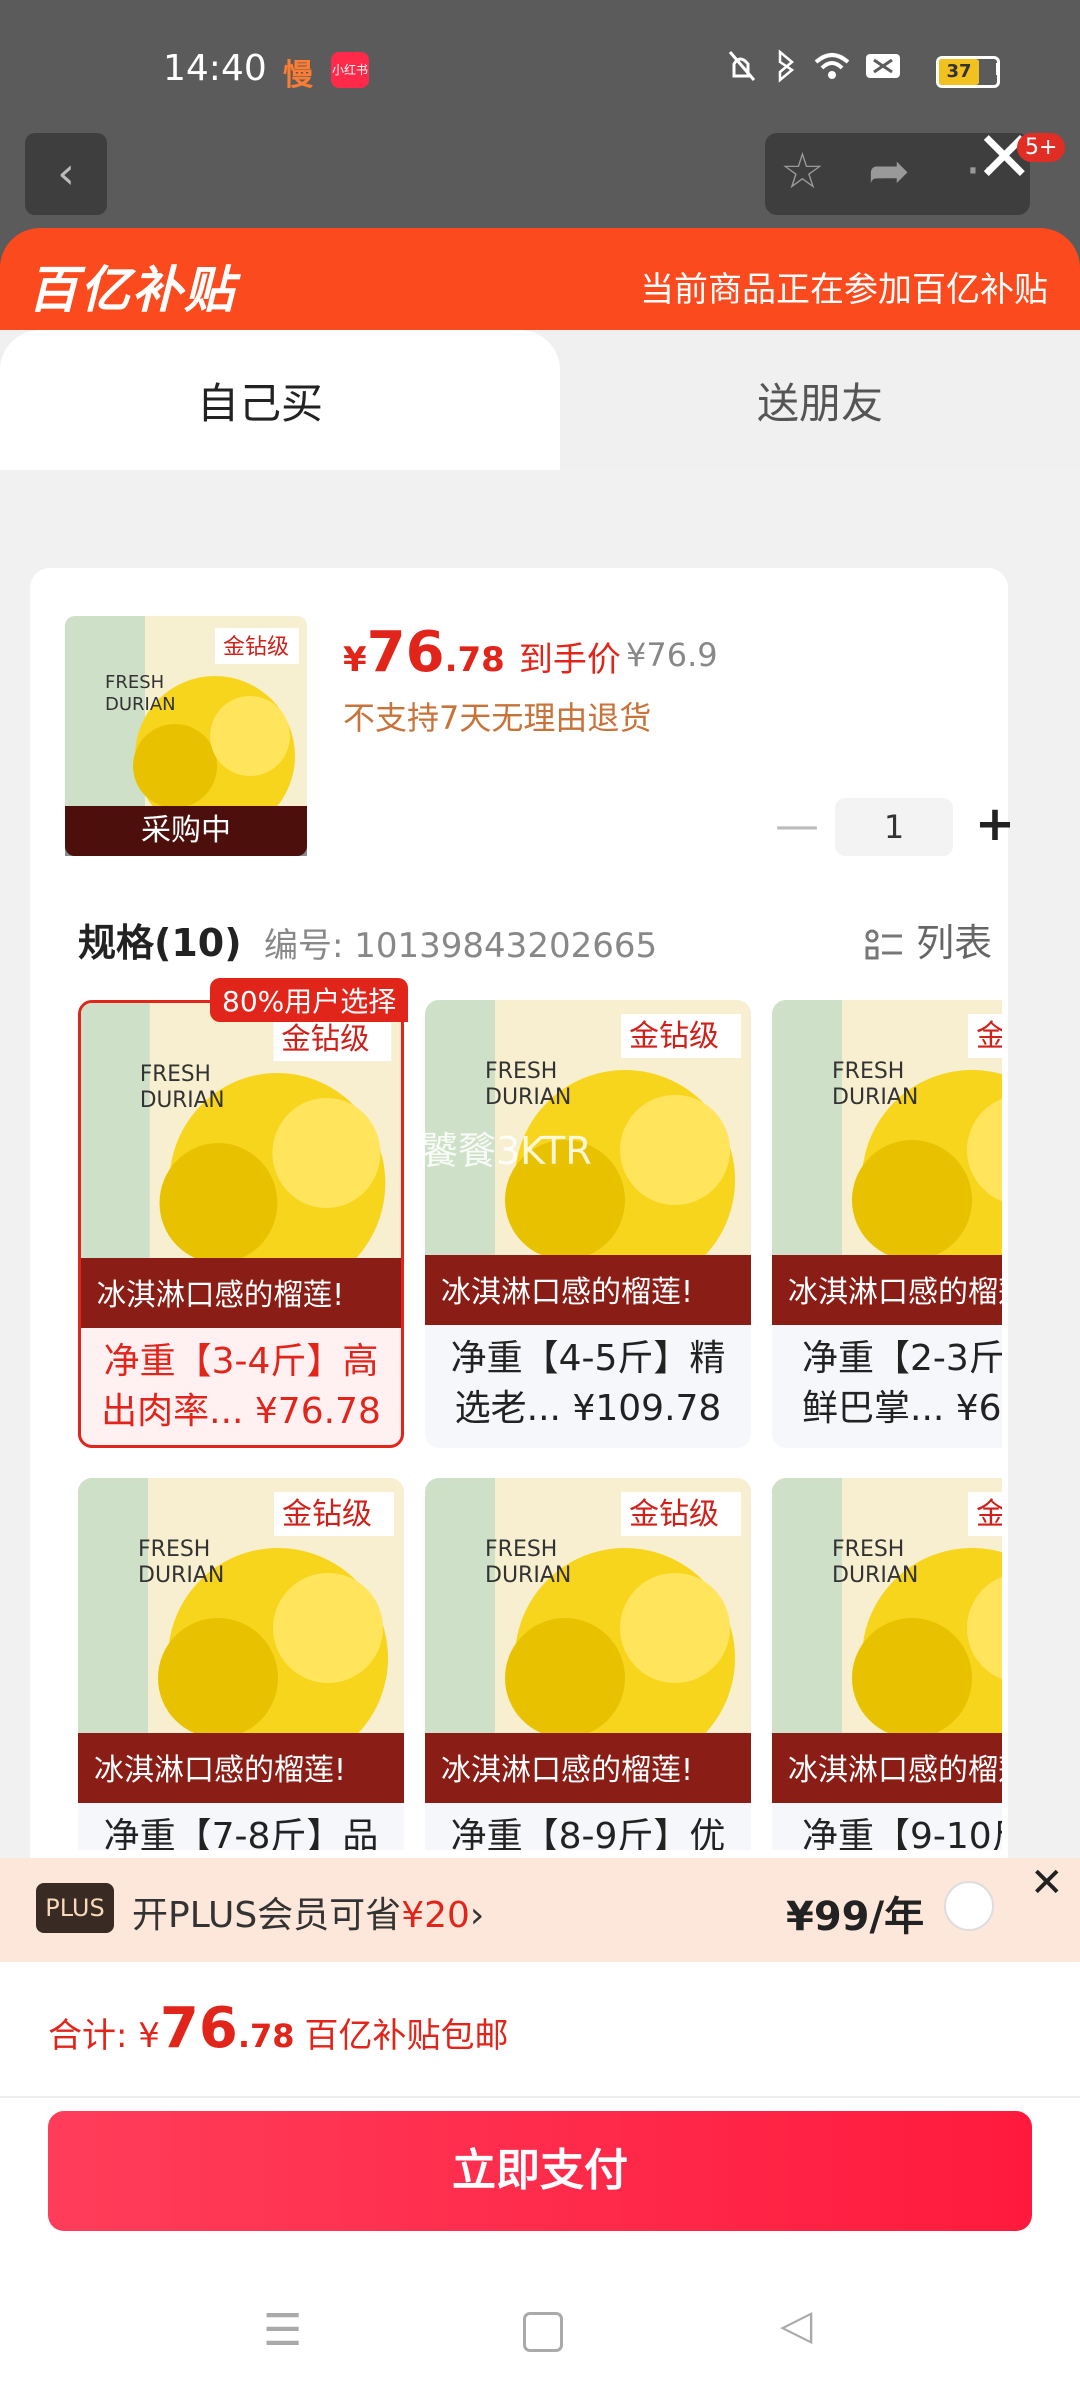  Describe the element at coordinates (802, 171) in the screenshot. I see `favorite-icon: ☆` at that location.